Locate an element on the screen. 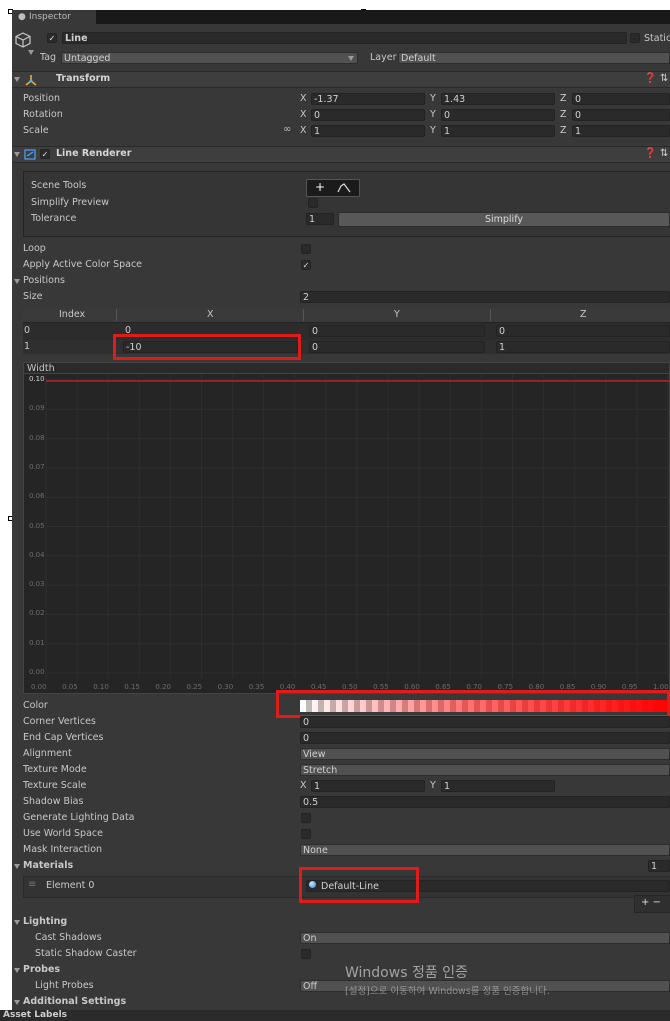  gameobject-cube-icon is located at coordinates (23, 40).